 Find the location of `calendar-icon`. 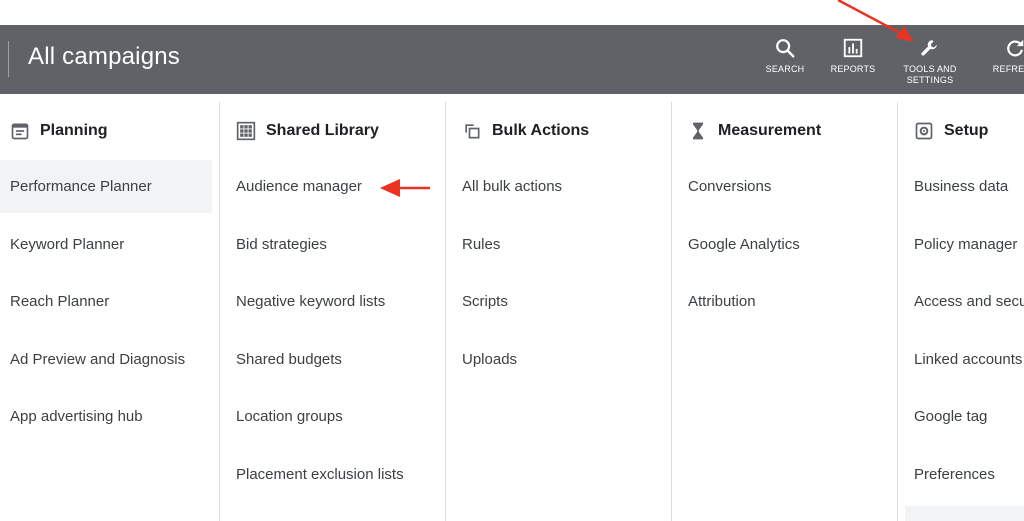

calendar-icon is located at coordinates (20, 131).